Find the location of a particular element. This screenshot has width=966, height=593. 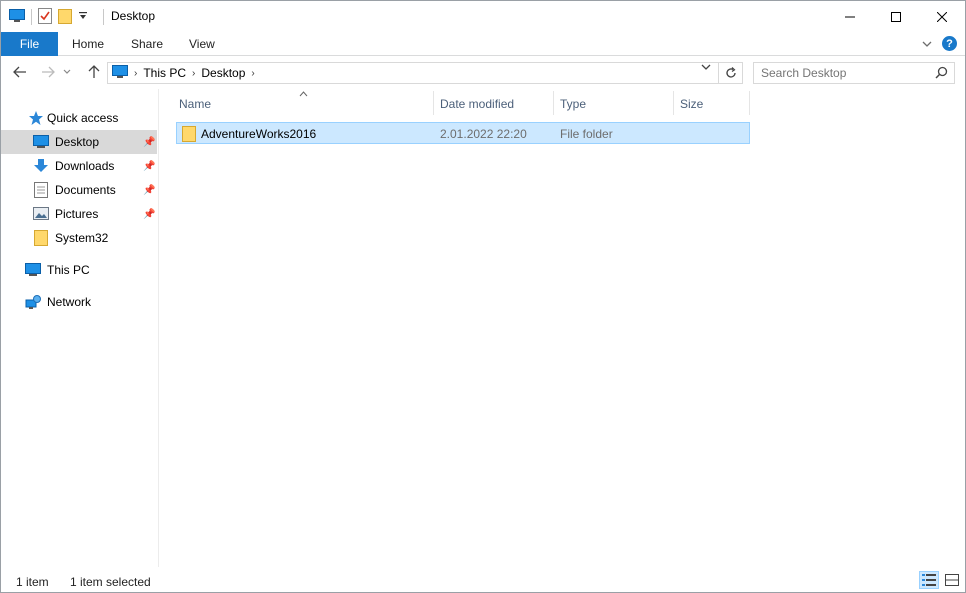

new-folder-icon is located at coordinates (65, 17).